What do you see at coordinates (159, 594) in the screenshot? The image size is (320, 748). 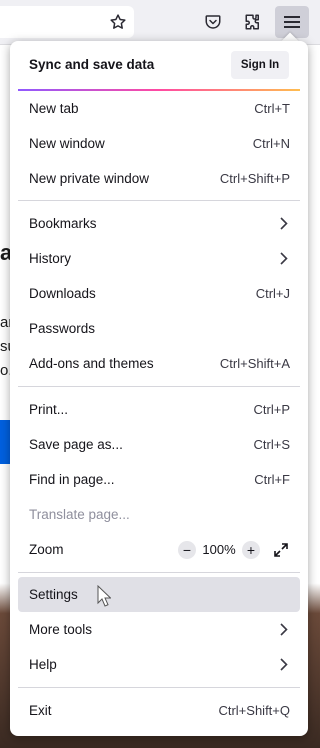 I see `menu-item-settings: Settings` at bounding box center [159, 594].